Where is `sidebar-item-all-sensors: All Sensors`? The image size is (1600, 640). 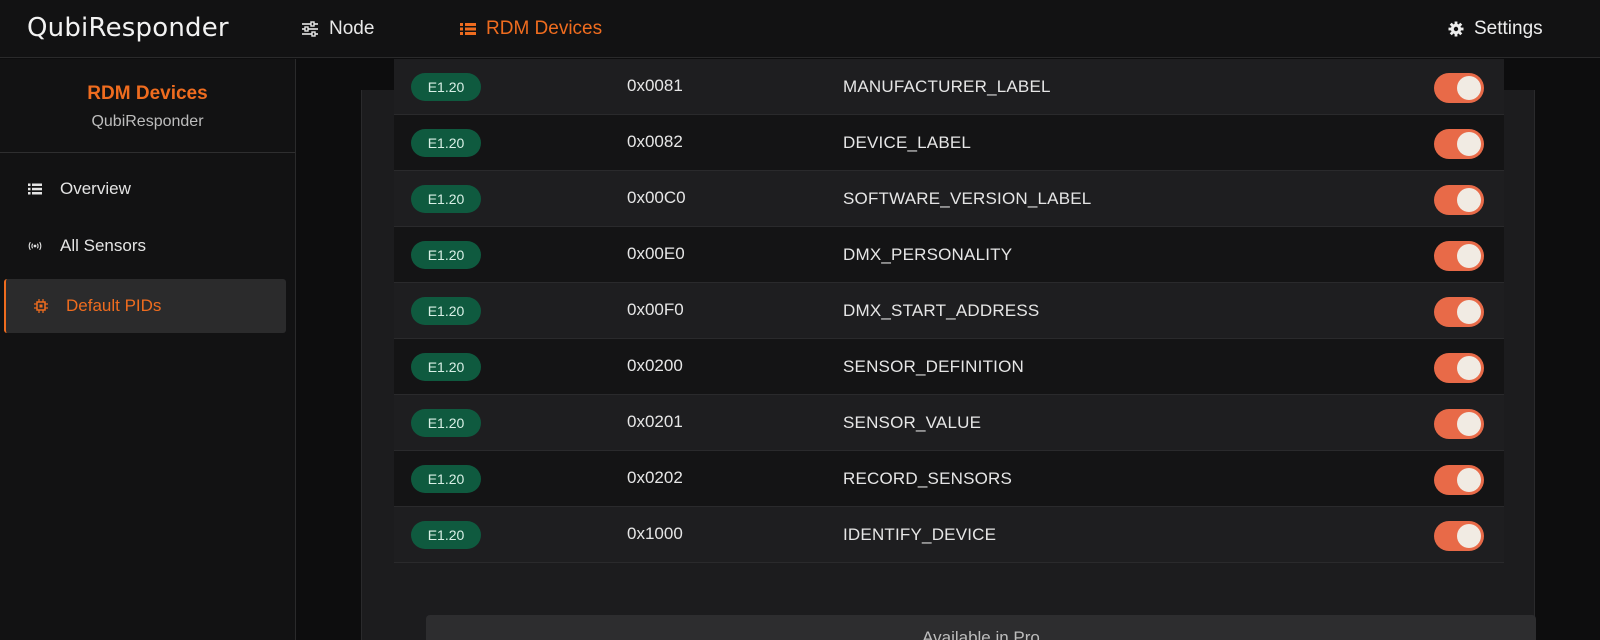 sidebar-item-all-sensors: All Sensors is located at coordinates (145, 246).